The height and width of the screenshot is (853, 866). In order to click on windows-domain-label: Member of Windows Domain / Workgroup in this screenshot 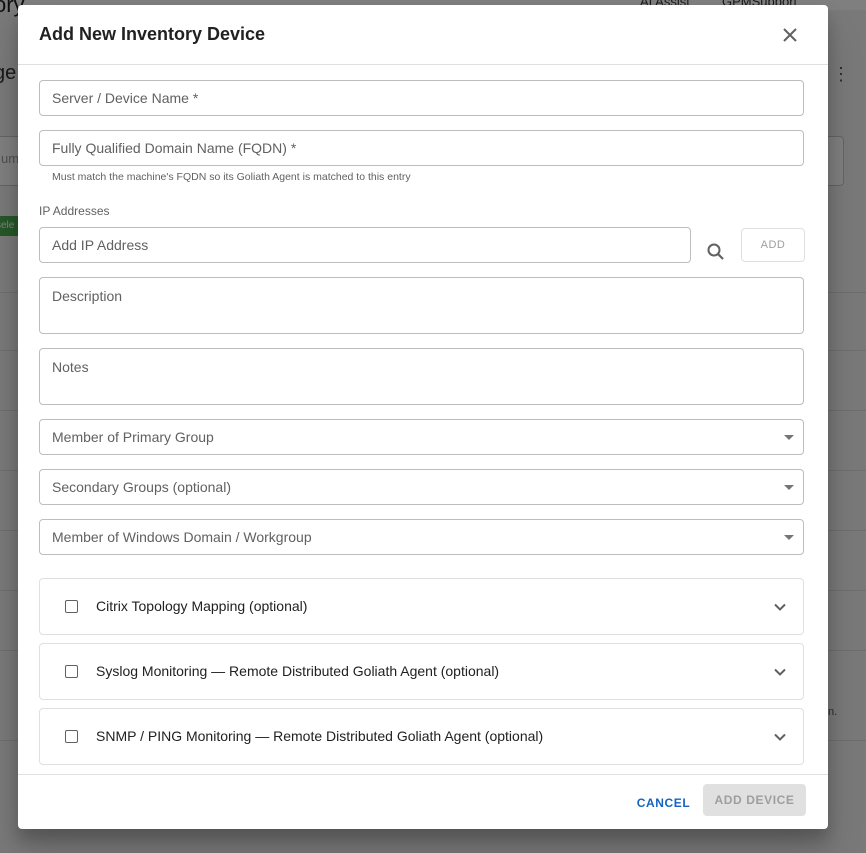, I will do `click(182, 537)`.